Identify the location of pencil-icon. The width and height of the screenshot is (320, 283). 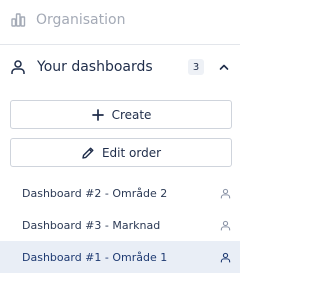
(88, 153).